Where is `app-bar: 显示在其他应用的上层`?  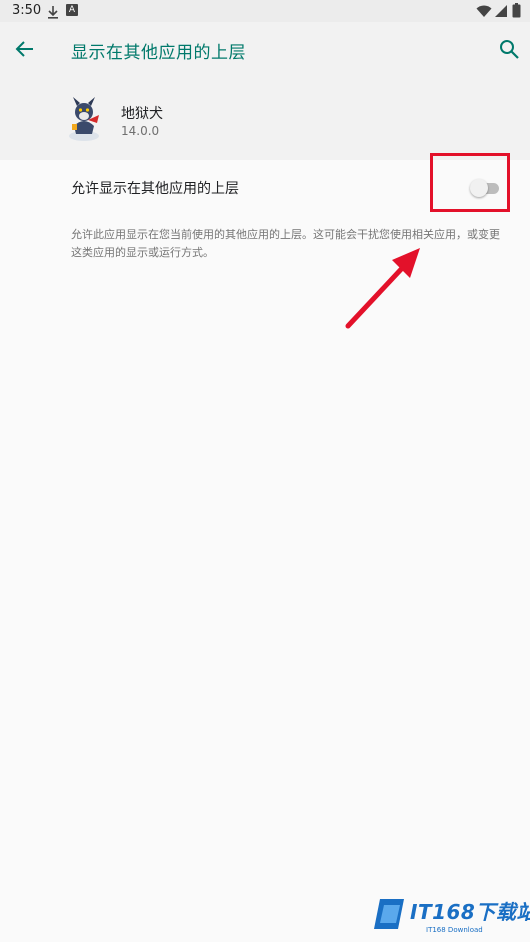
app-bar: 显示在其他应用的上层 is located at coordinates (265, 50).